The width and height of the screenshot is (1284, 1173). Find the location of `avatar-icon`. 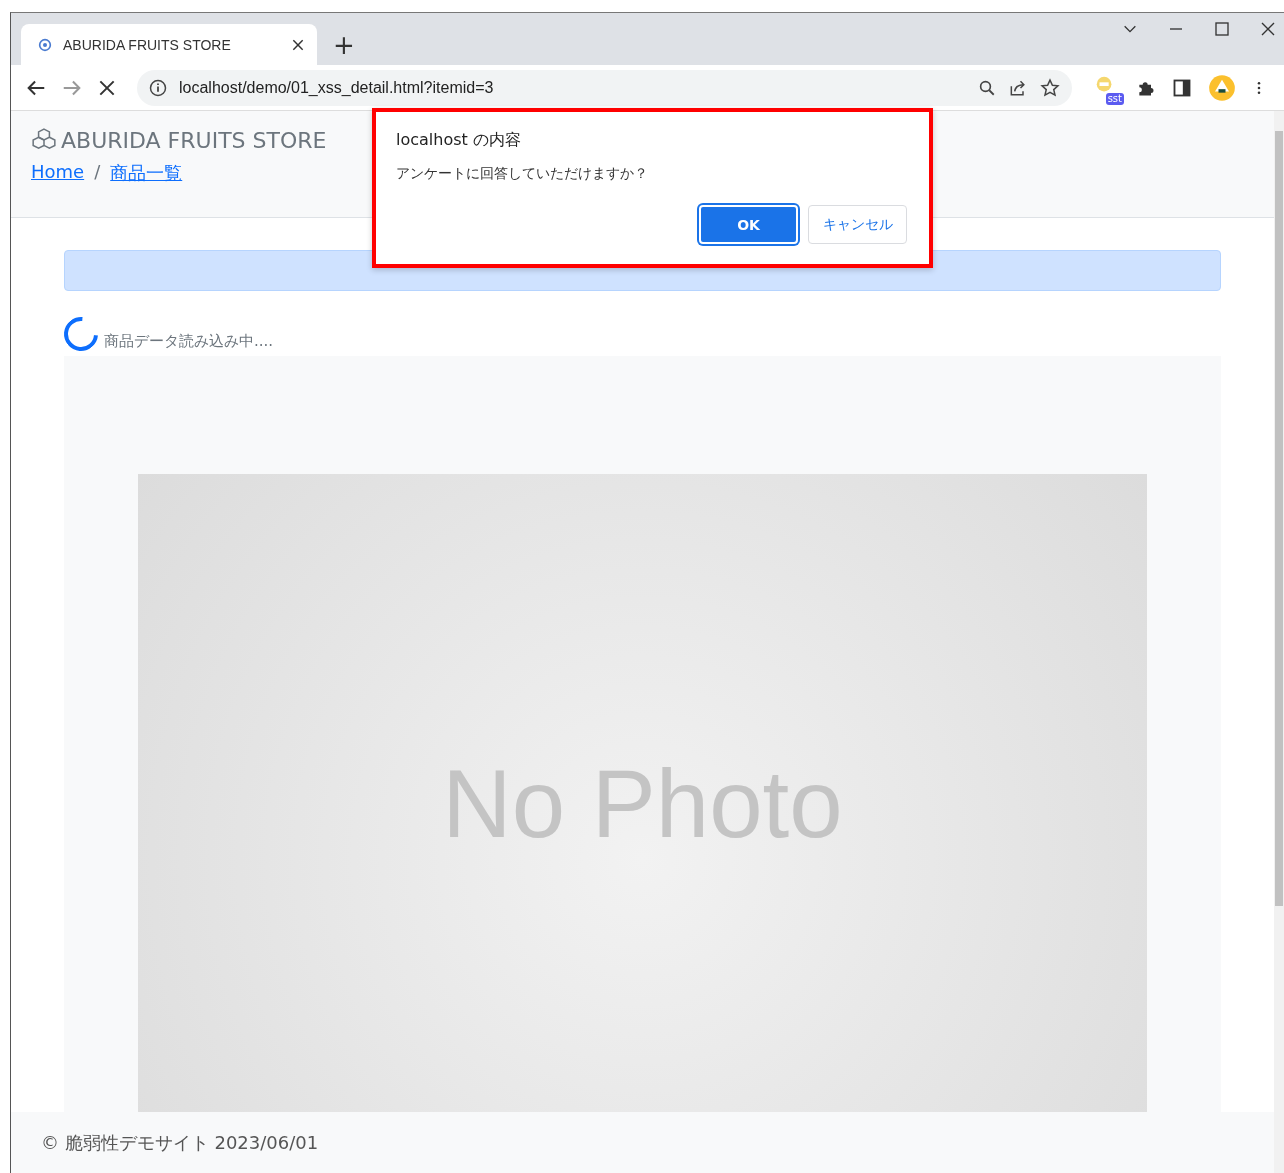

avatar-icon is located at coordinates (1222, 87).